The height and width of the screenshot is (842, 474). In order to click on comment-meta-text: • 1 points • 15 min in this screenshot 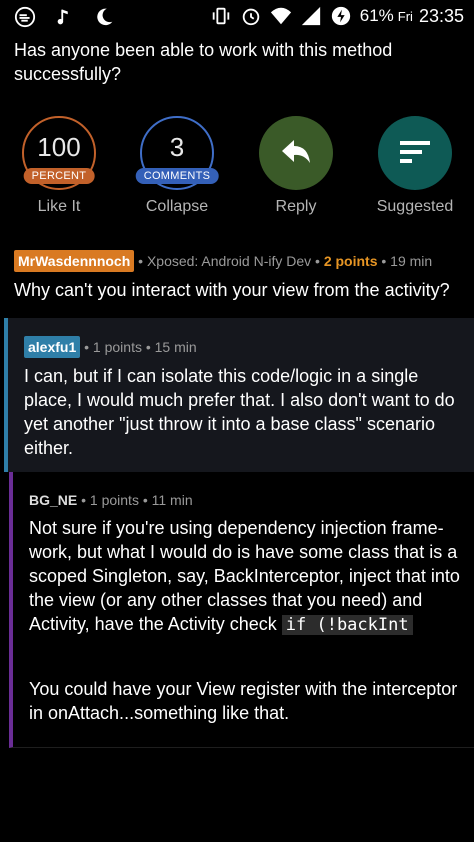, I will do `click(138, 347)`.